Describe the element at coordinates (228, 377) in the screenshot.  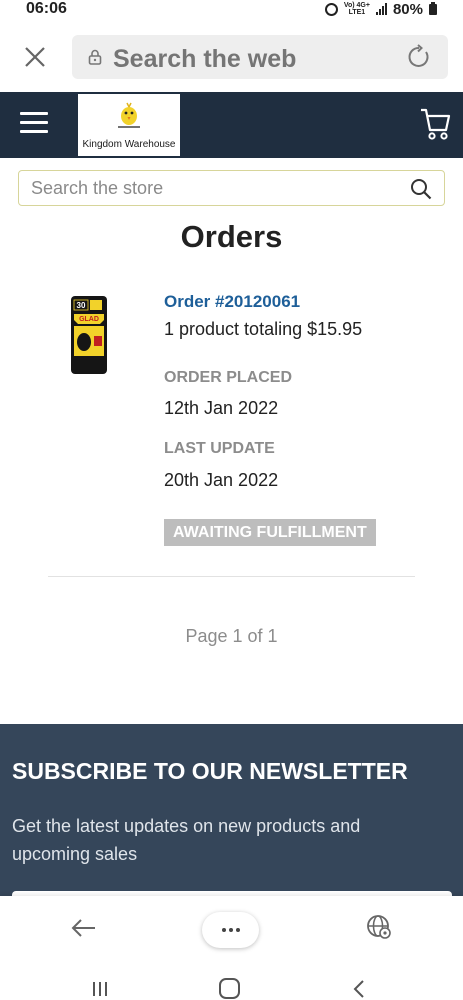
I see `order-placed-label: ORDER PLACED` at that location.